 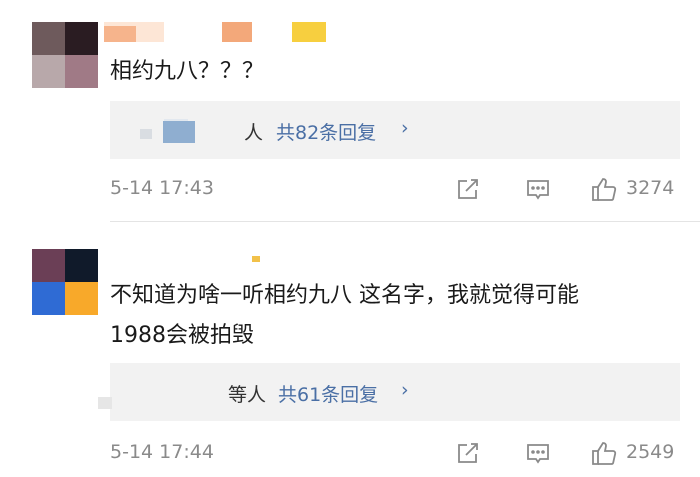 What do you see at coordinates (400, 190) in the screenshot?
I see `comment-footer: 5-14 17:43 3274` at bounding box center [400, 190].